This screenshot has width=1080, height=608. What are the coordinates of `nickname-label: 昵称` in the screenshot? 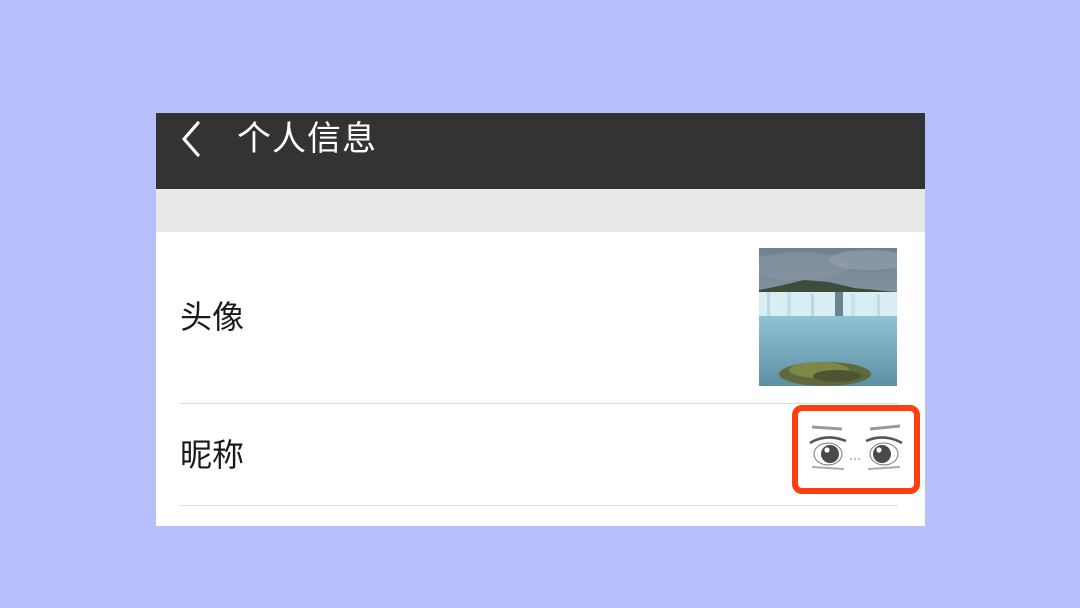 It's located at (212, 455).